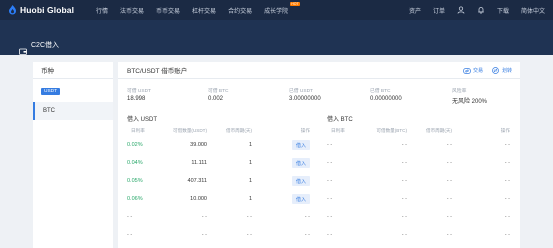 This screenshot has height=248, width=553. Describe the element at coordinates (240, 10) in the screenshot. I see `nav-futures: 合约交易` at that location.